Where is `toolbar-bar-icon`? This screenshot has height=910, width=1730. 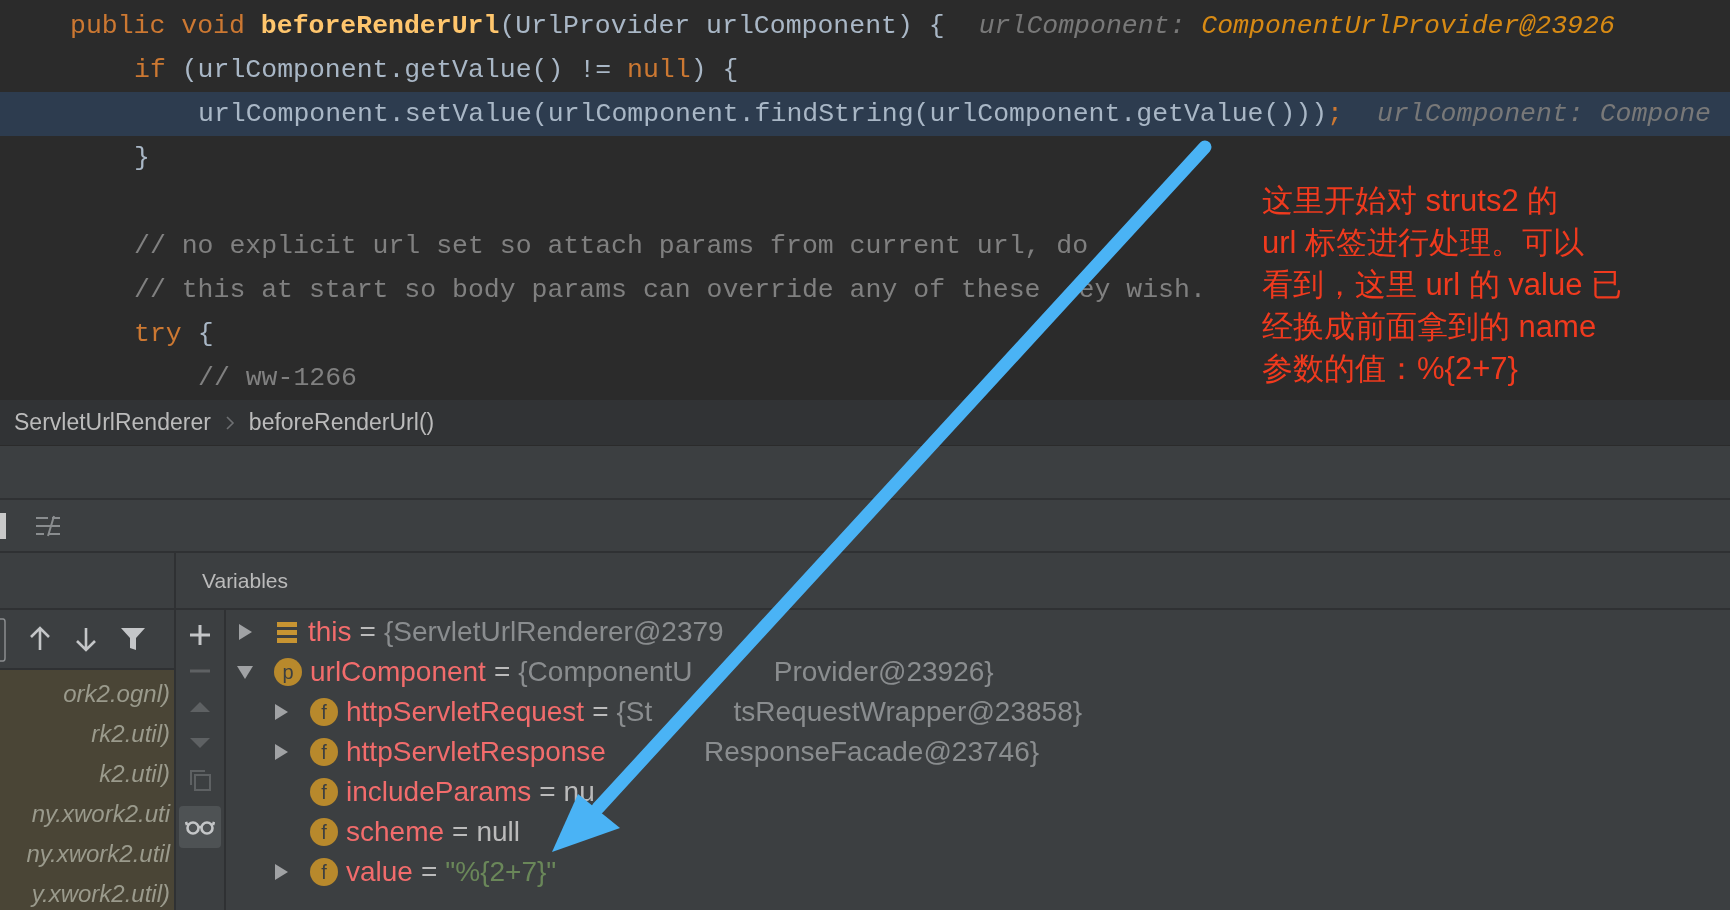 toolbar-bar-icon is located at coordinates (4, 525).